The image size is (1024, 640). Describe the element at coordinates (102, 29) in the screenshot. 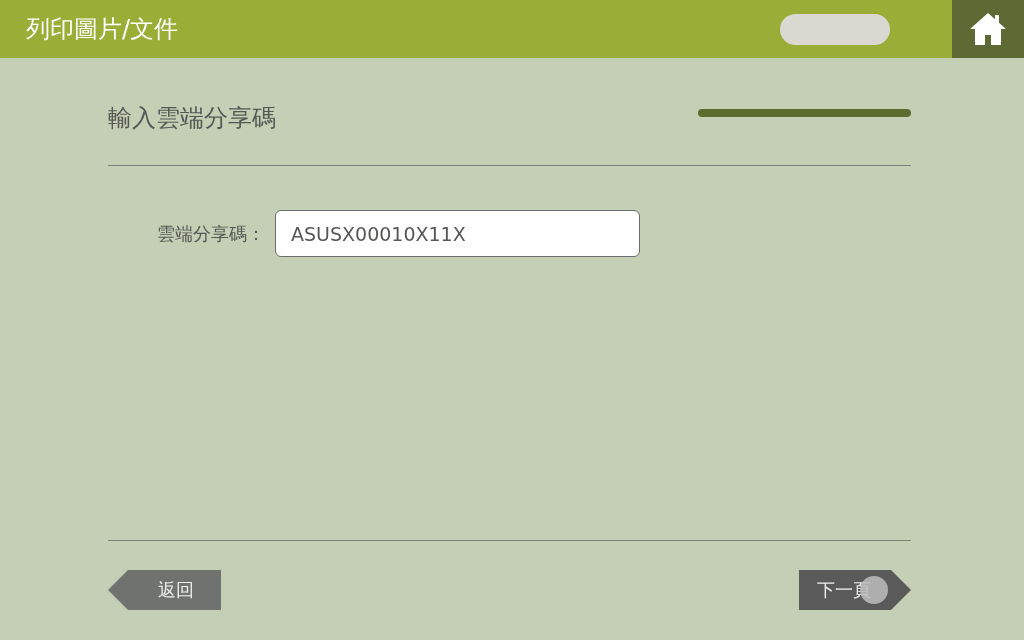

I see `app-title: 列印圖片/文件` at that location.